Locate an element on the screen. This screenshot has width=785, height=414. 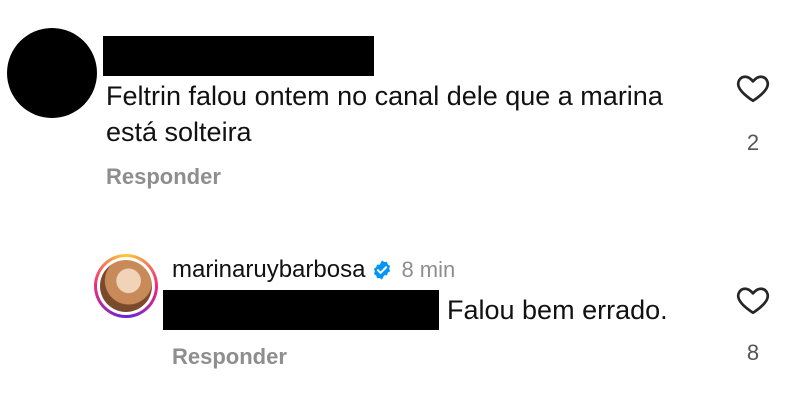
verified-badge-icon is located at coordinates (382, 270).